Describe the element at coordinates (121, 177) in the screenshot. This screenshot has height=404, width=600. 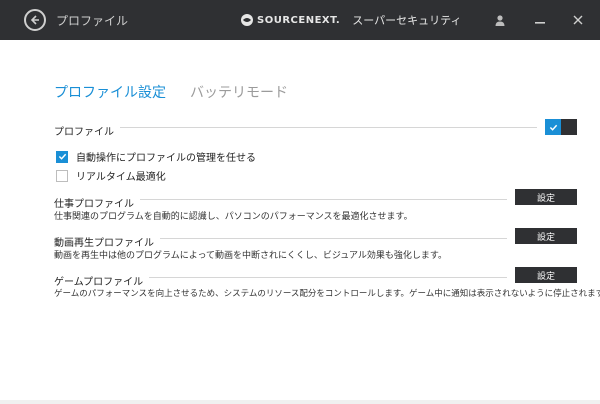
I see `realtime-optimize-label: リアルタイム最適化` at that location.